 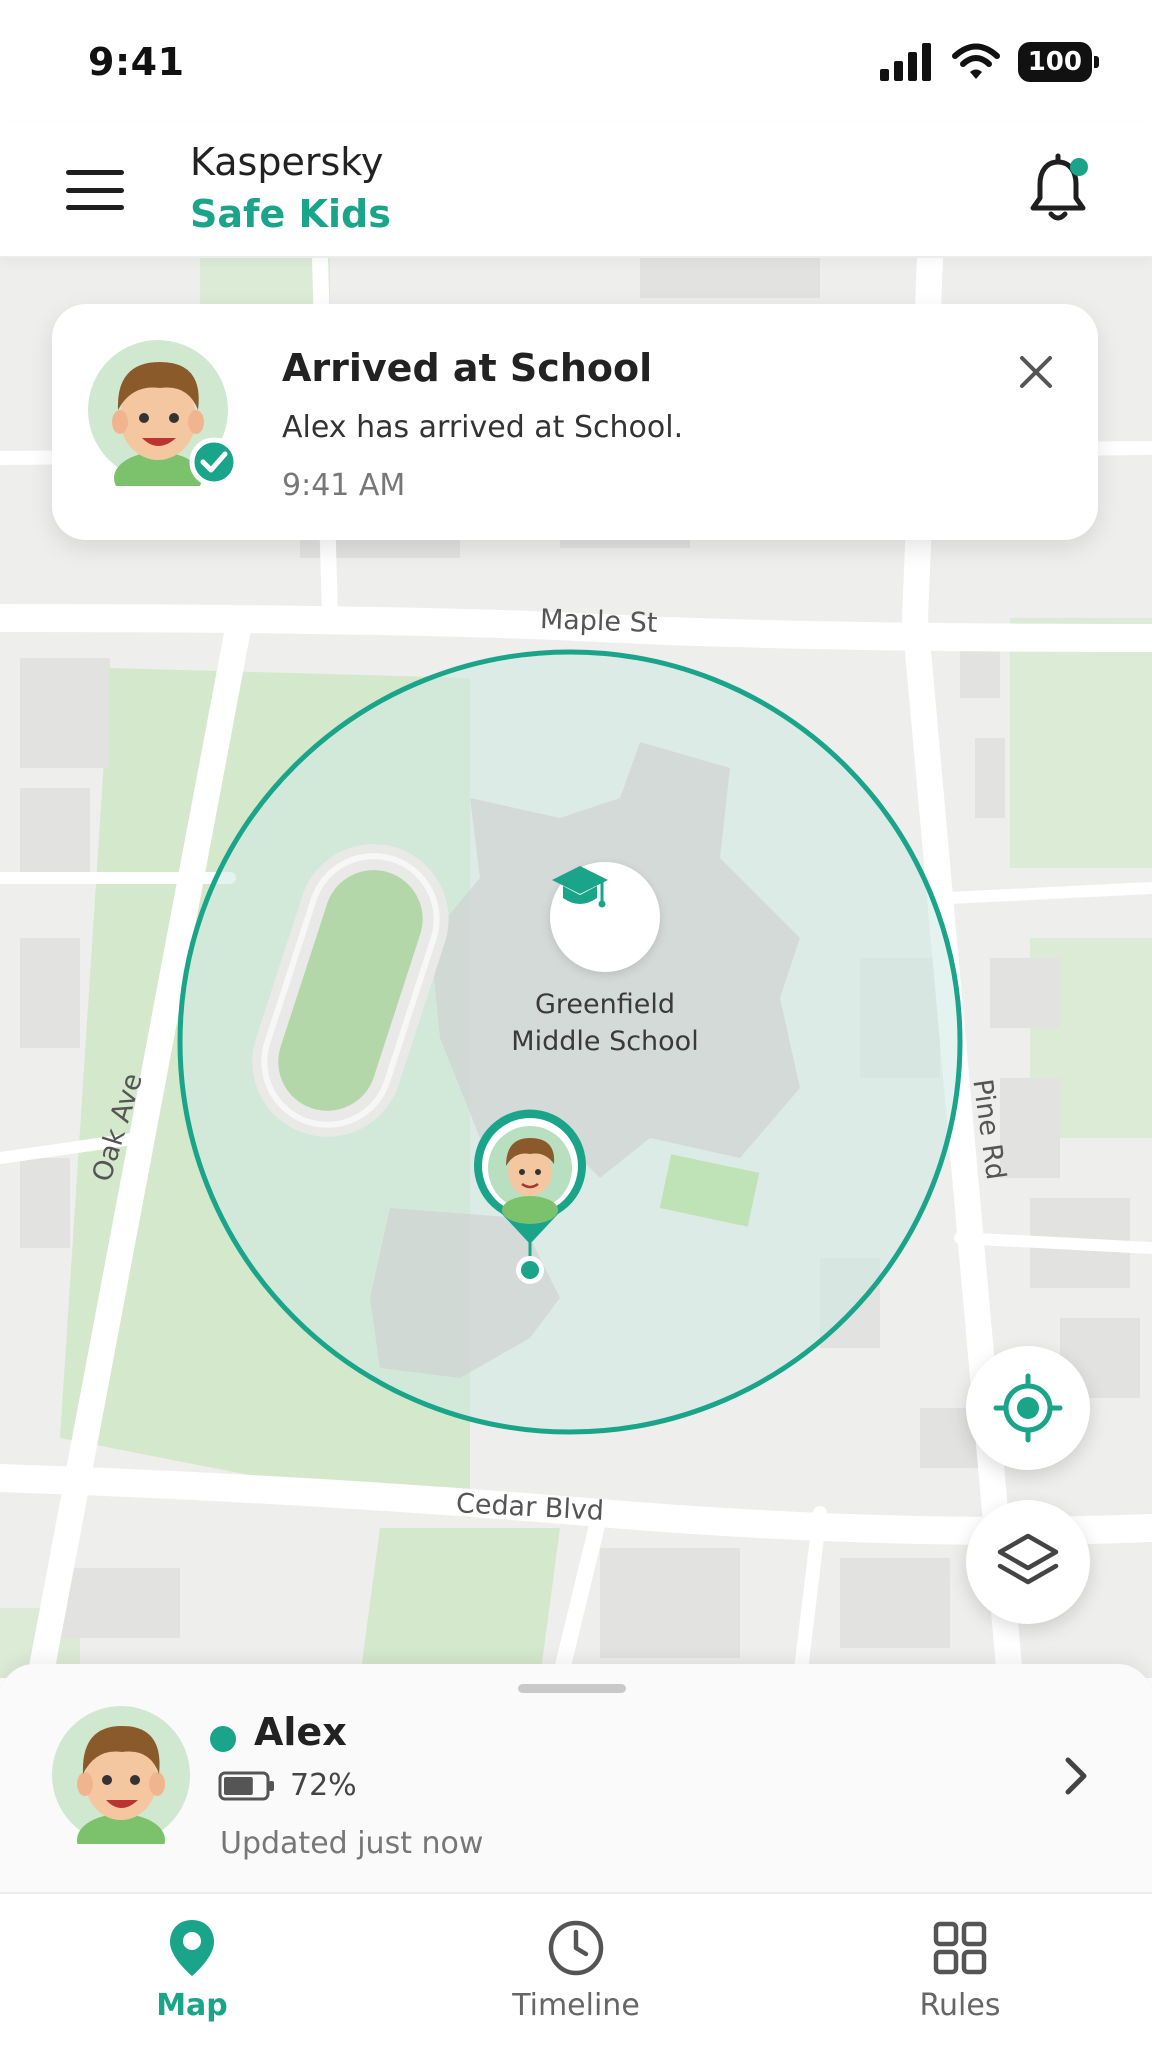 I want to click on close-icon, so click(x=1036, y=372).